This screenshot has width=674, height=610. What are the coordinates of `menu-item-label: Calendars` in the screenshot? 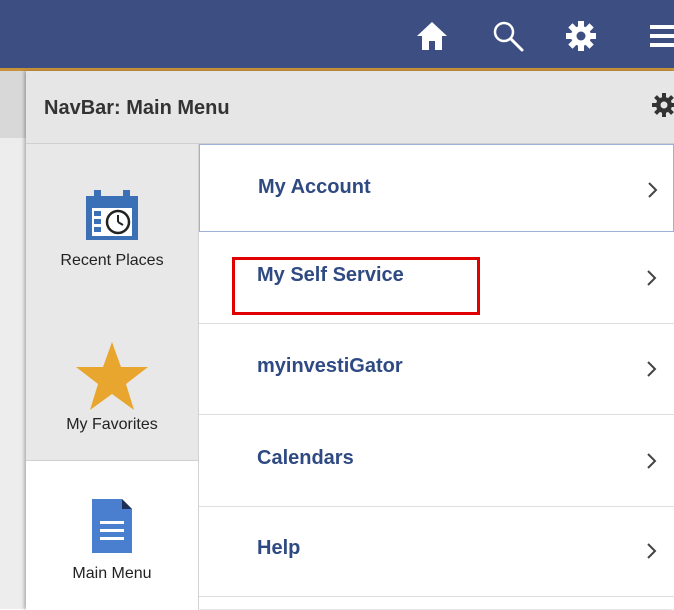 It's located at (305, 458).